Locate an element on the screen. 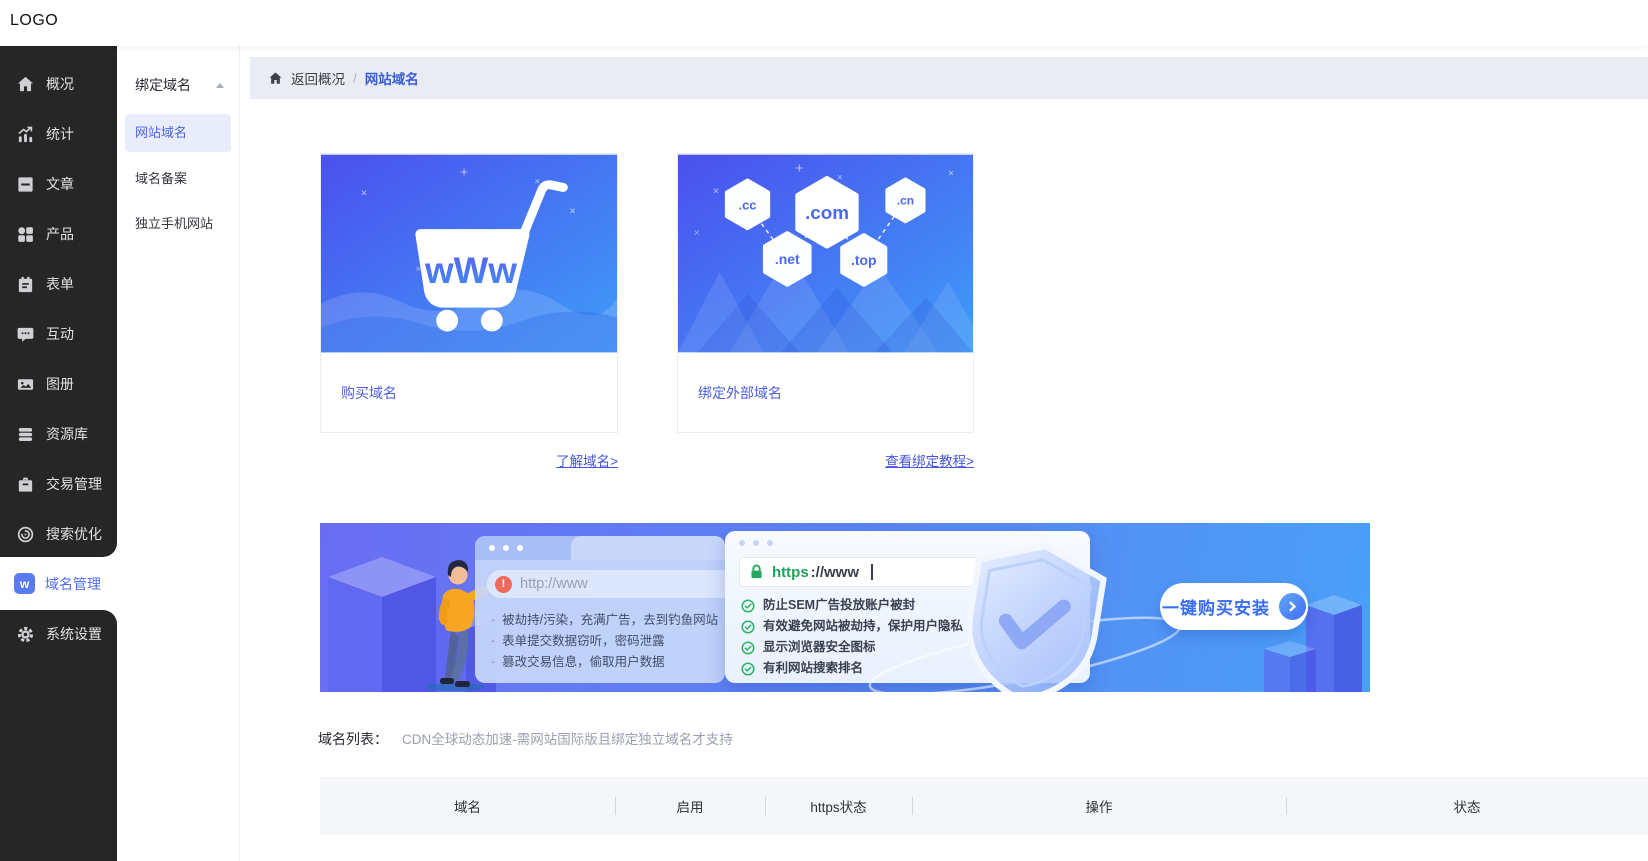 Image resolution: width=1648 pixels, height=861 pixels. breadcrumb-current: 网站域名 is located at coordinates (392, 78).